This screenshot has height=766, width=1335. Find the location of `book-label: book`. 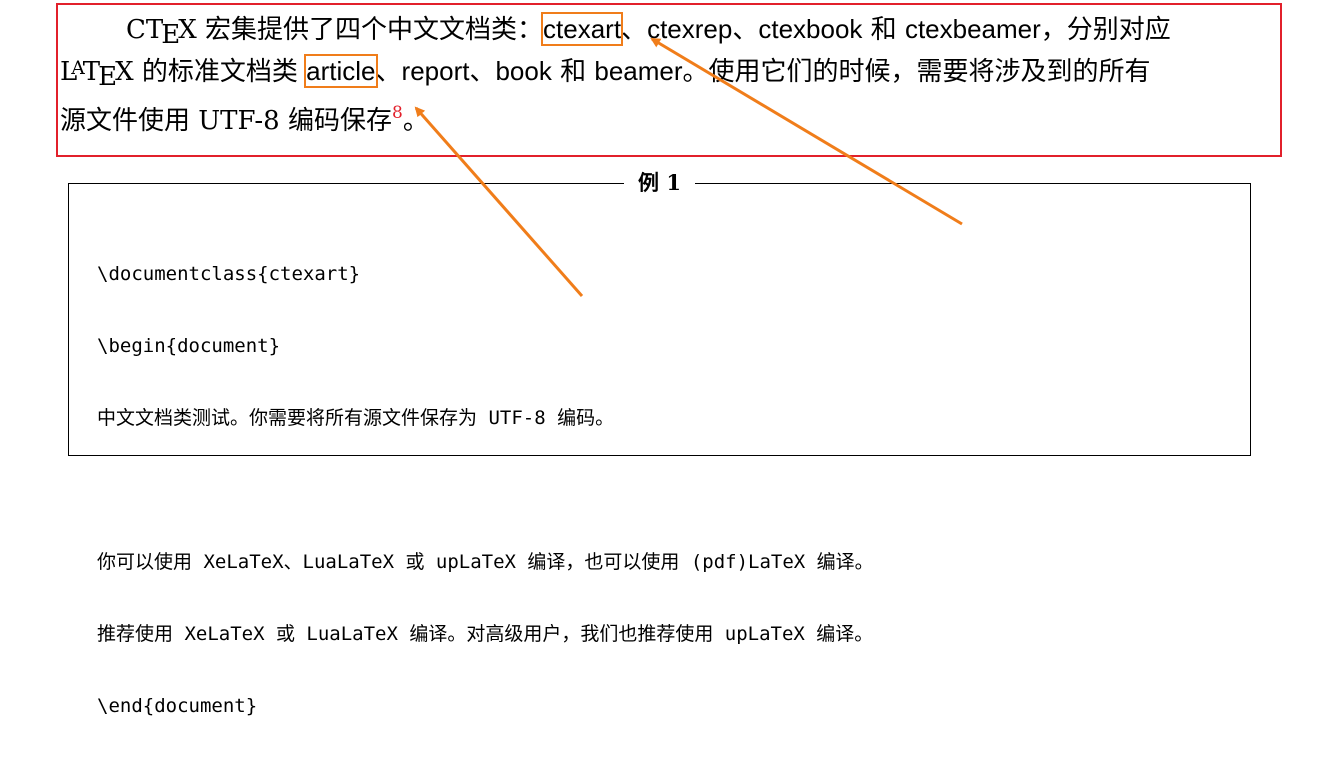

book-label: book is located at coordinates (523, 71).